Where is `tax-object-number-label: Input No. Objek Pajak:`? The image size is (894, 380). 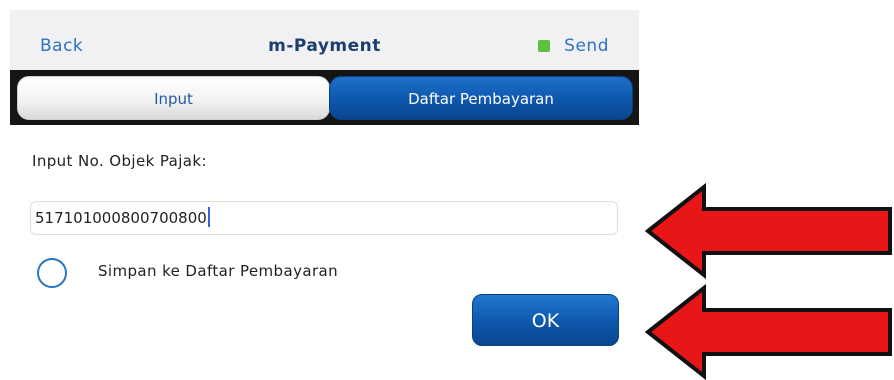 tax-object-number-label: Input No. Objek Pajak: is located at coordinates (119, 161).